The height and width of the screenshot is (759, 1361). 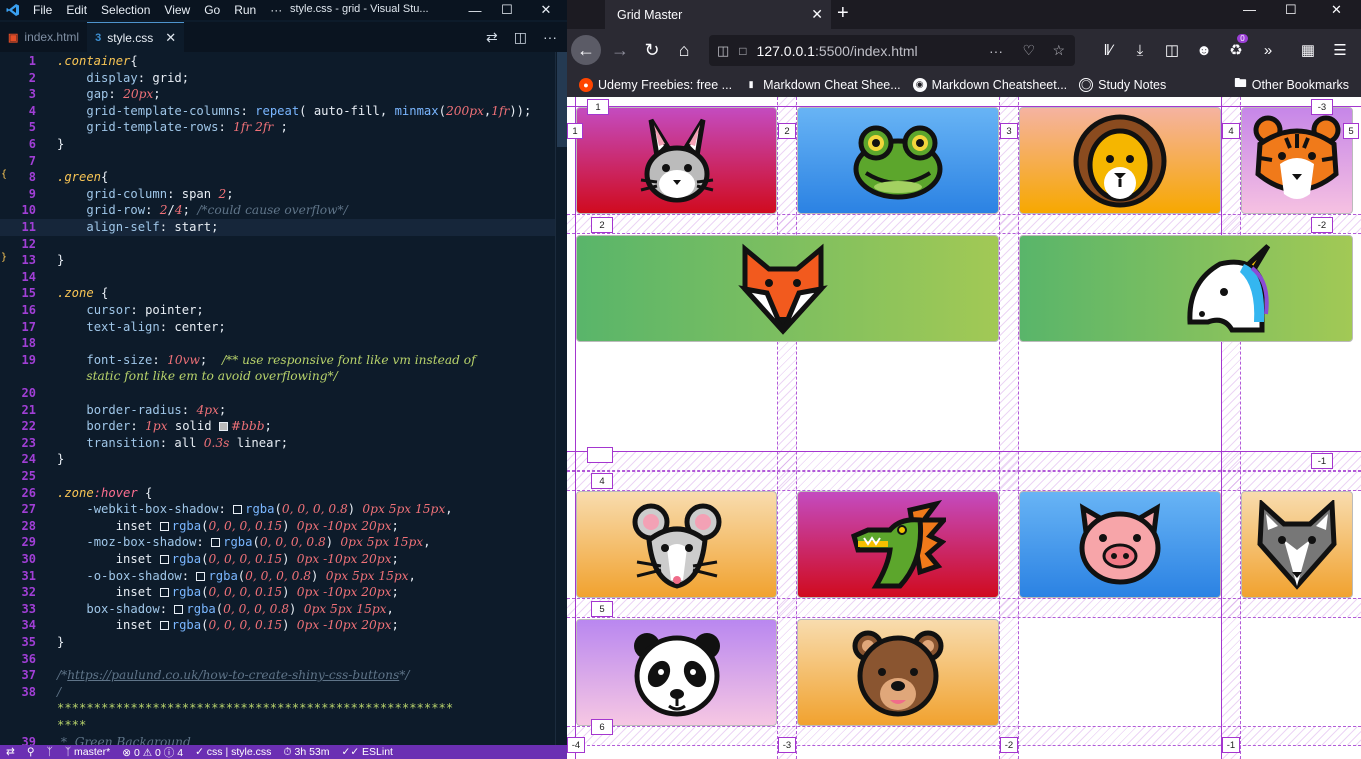 What do you see at coordinates (676, 160) in the screenshot?
I see `grid-zone-rabbit` at bounding box center [676, 160].